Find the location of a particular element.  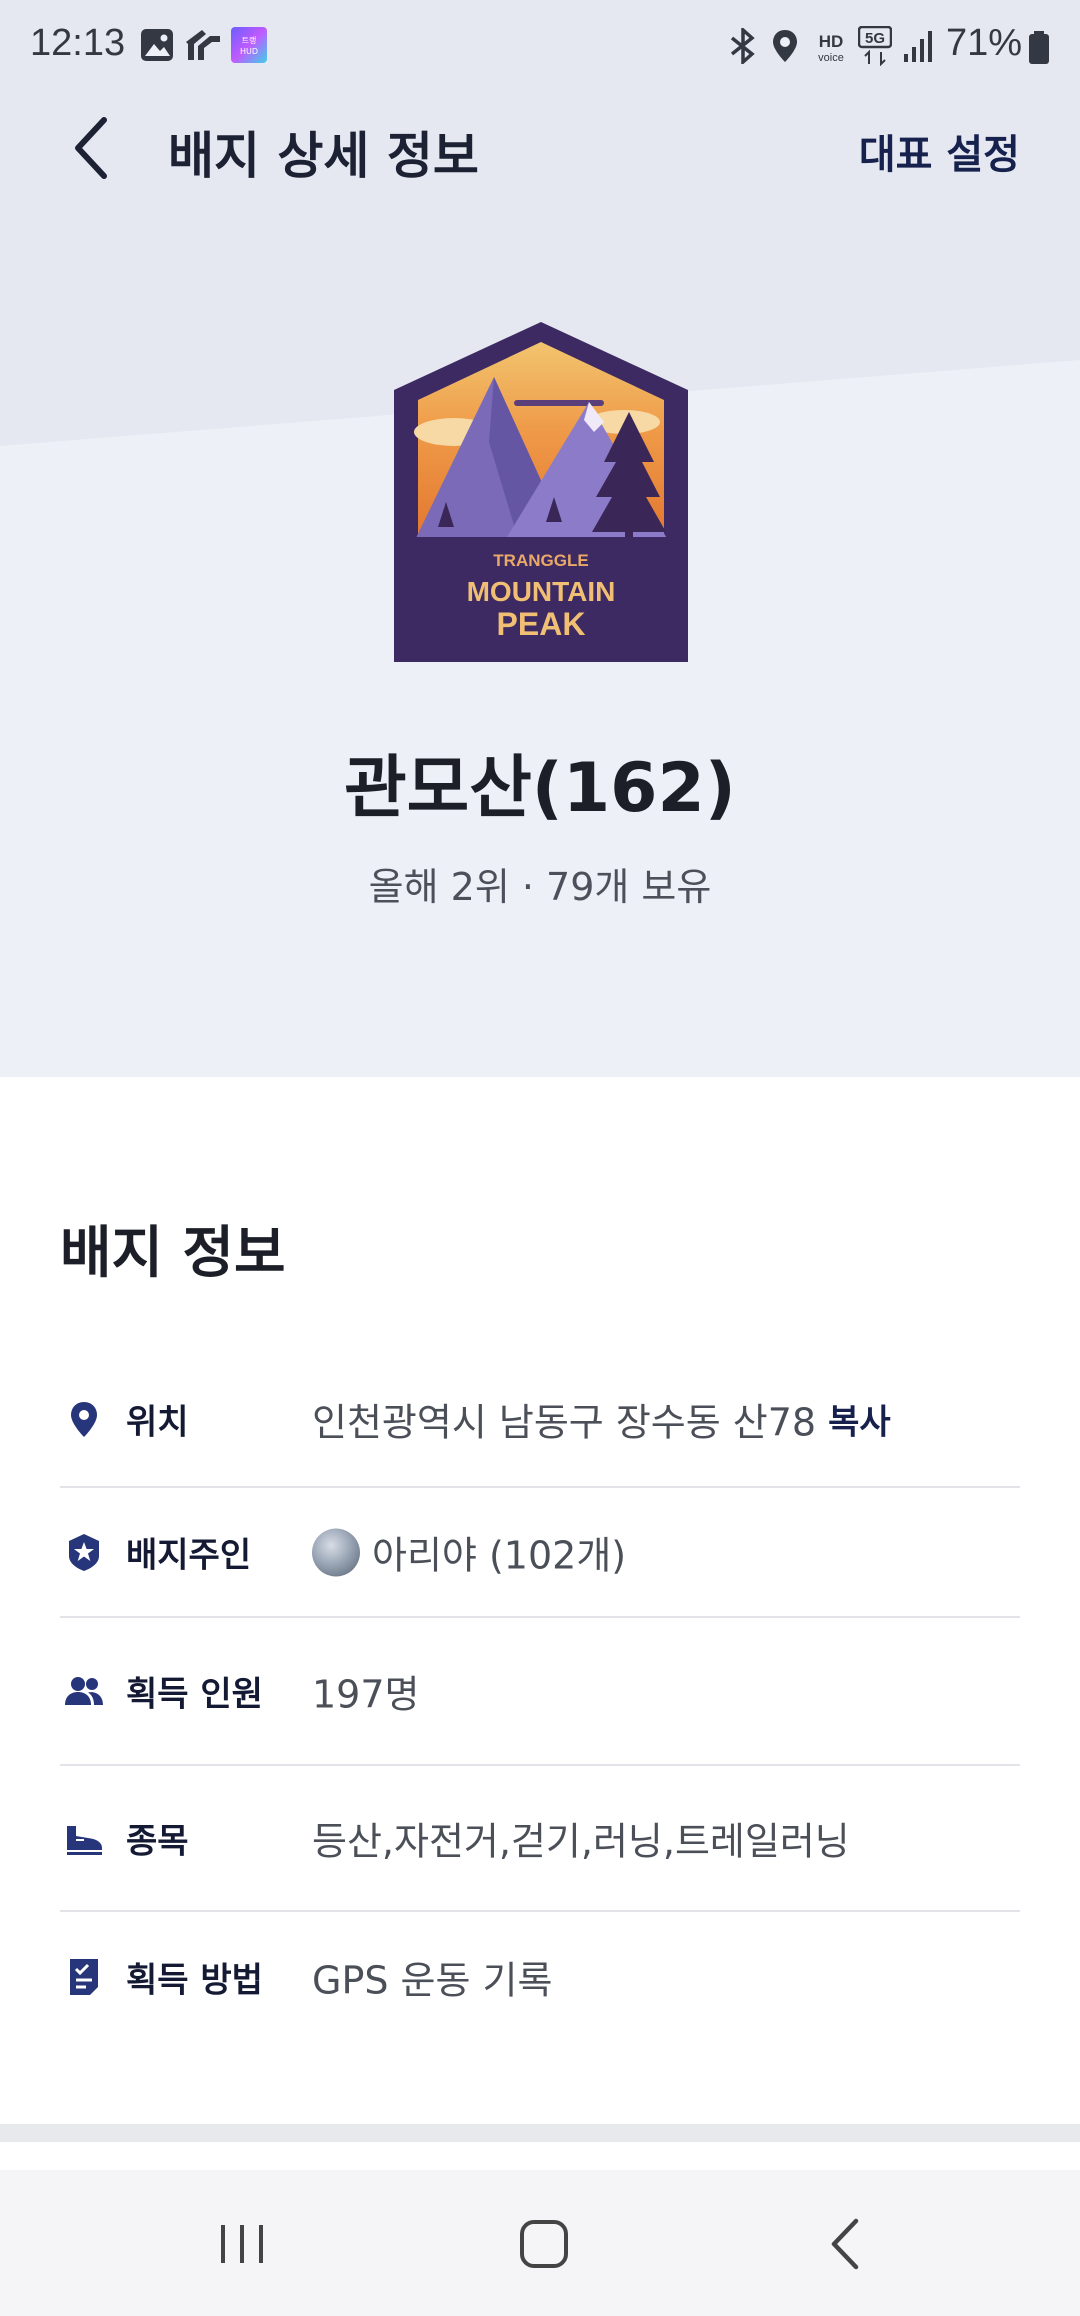

svg-text: HD is located at coordinates (831, 41).